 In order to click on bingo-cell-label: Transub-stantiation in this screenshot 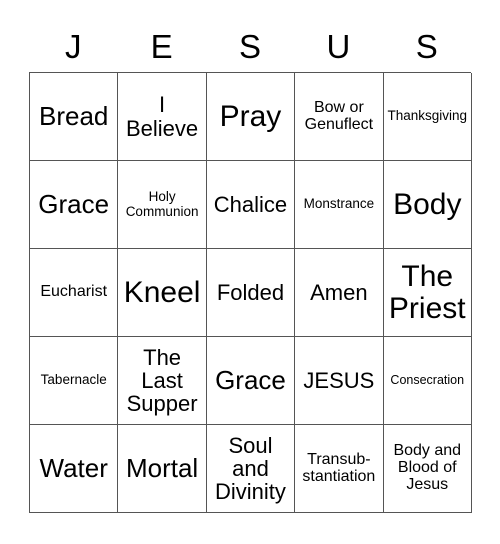, I will do `click(339, 467)`.